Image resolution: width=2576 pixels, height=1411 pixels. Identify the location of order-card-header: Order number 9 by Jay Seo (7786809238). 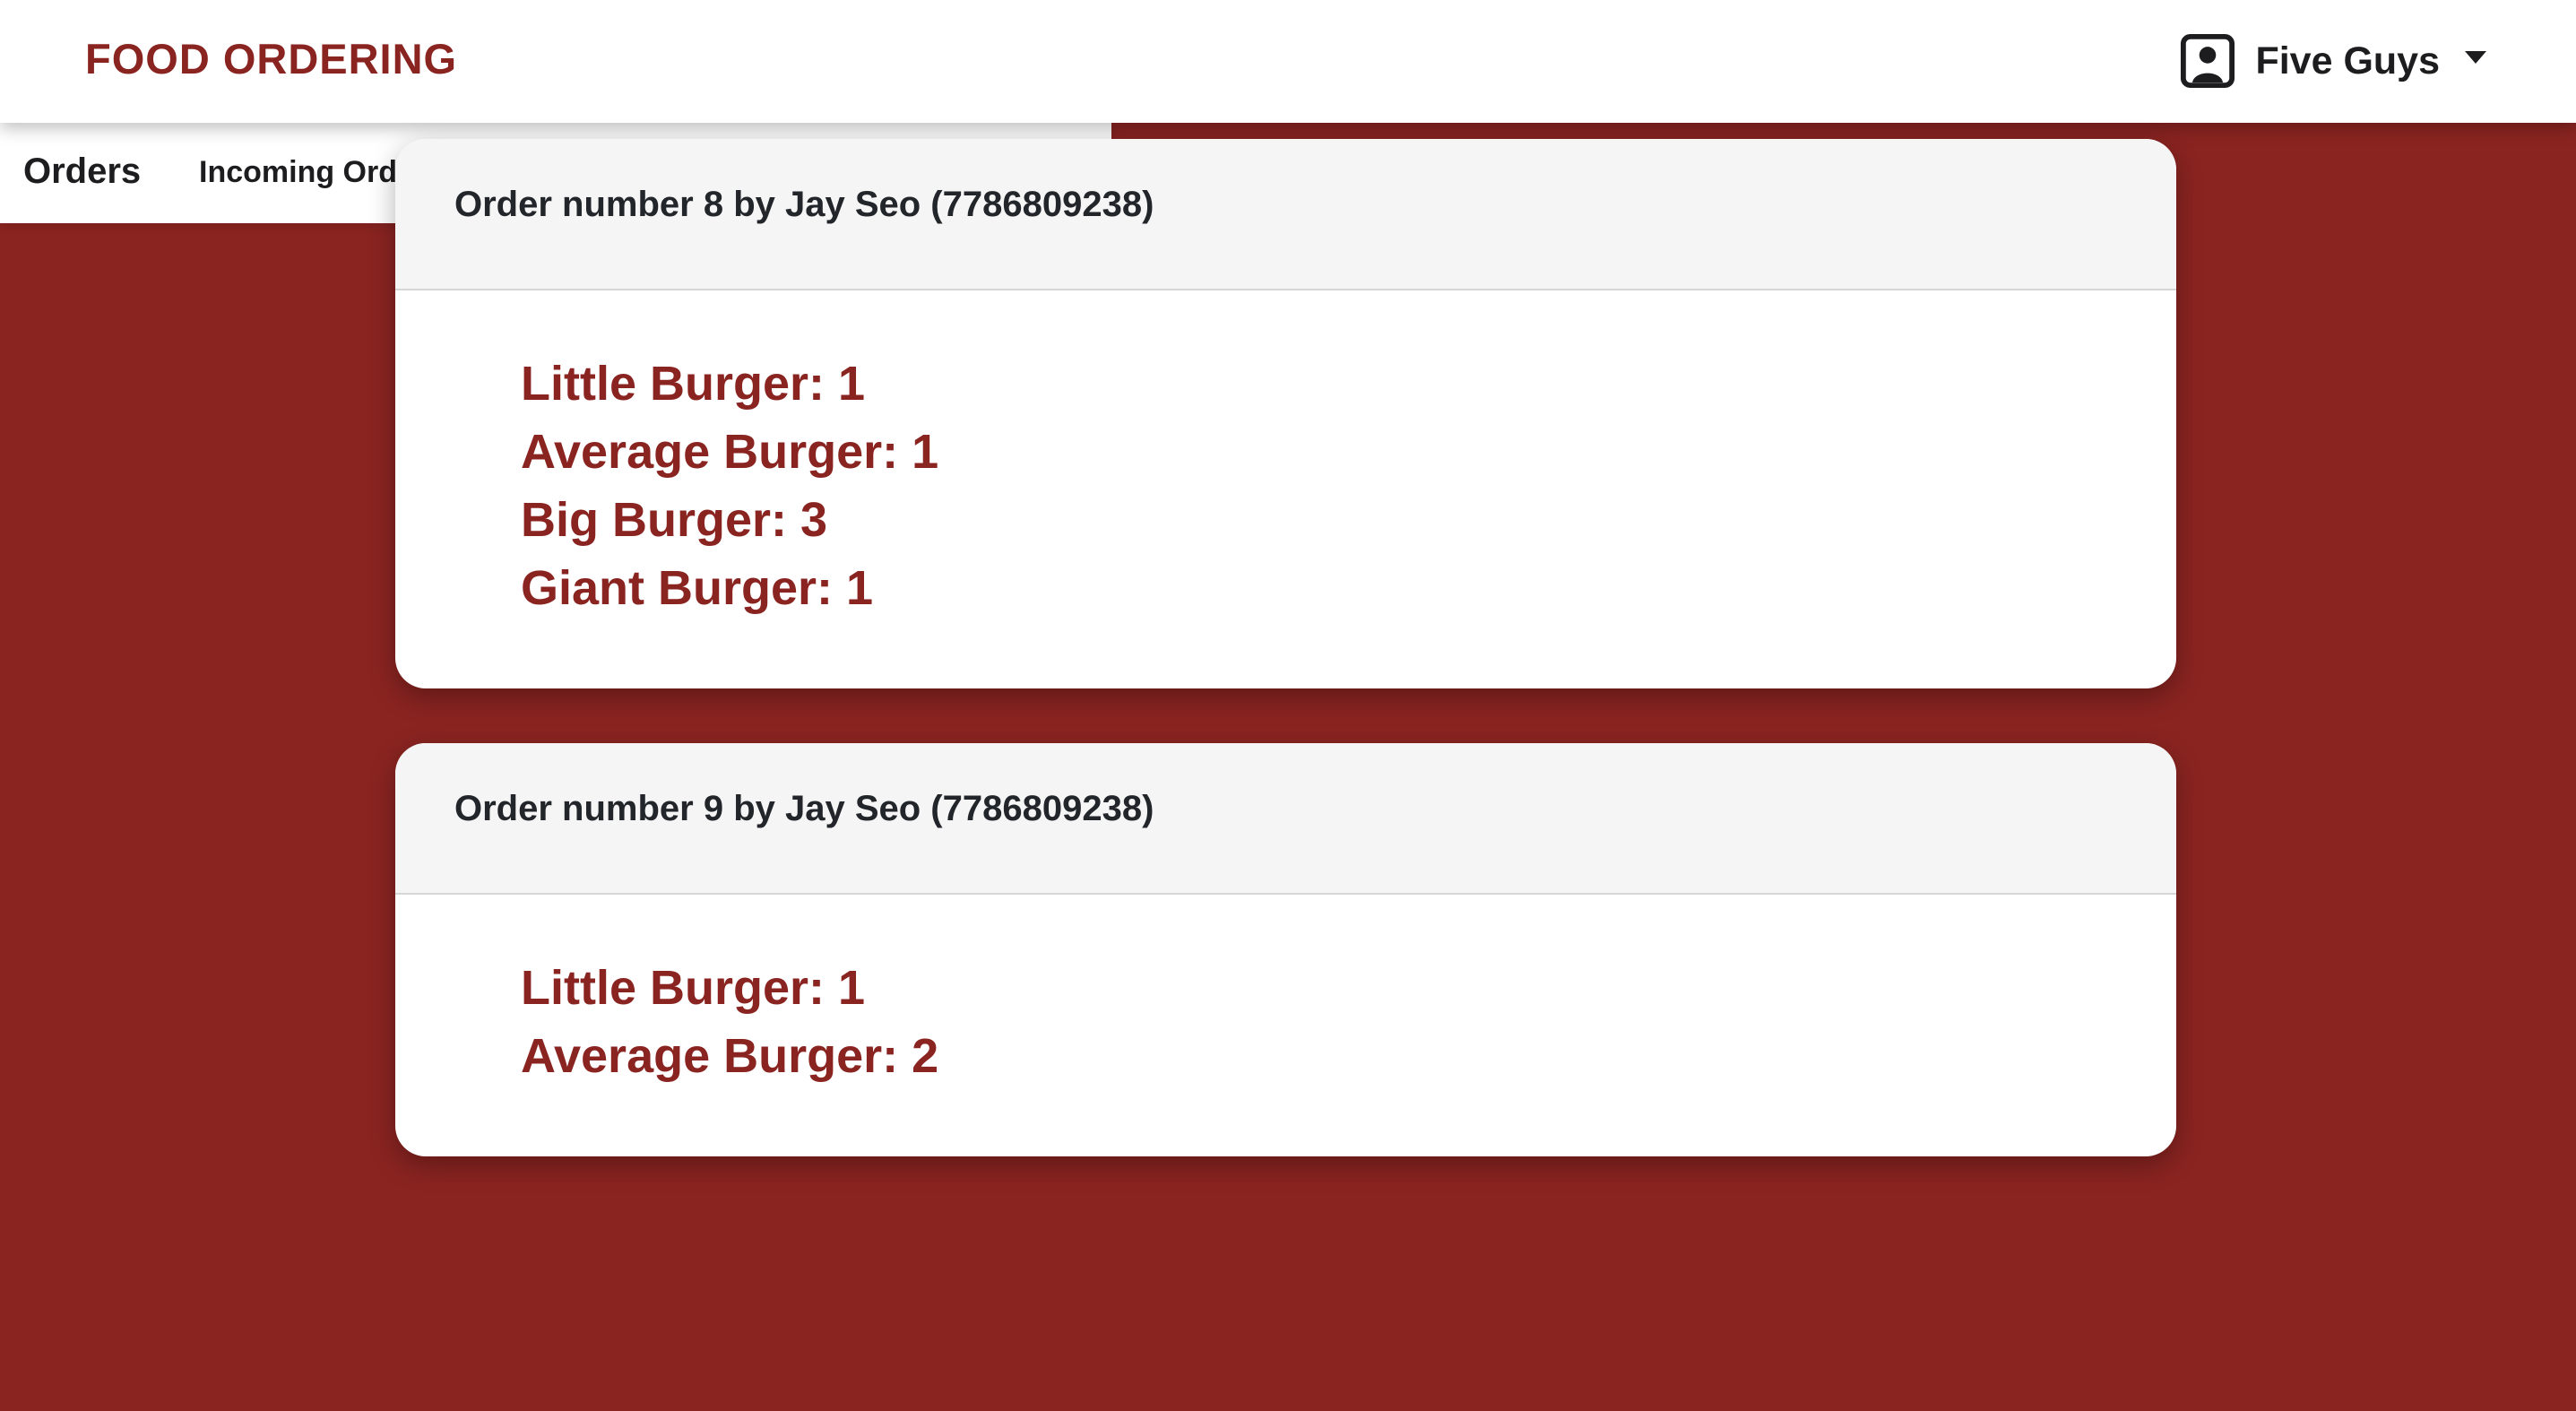
(1285, 819).